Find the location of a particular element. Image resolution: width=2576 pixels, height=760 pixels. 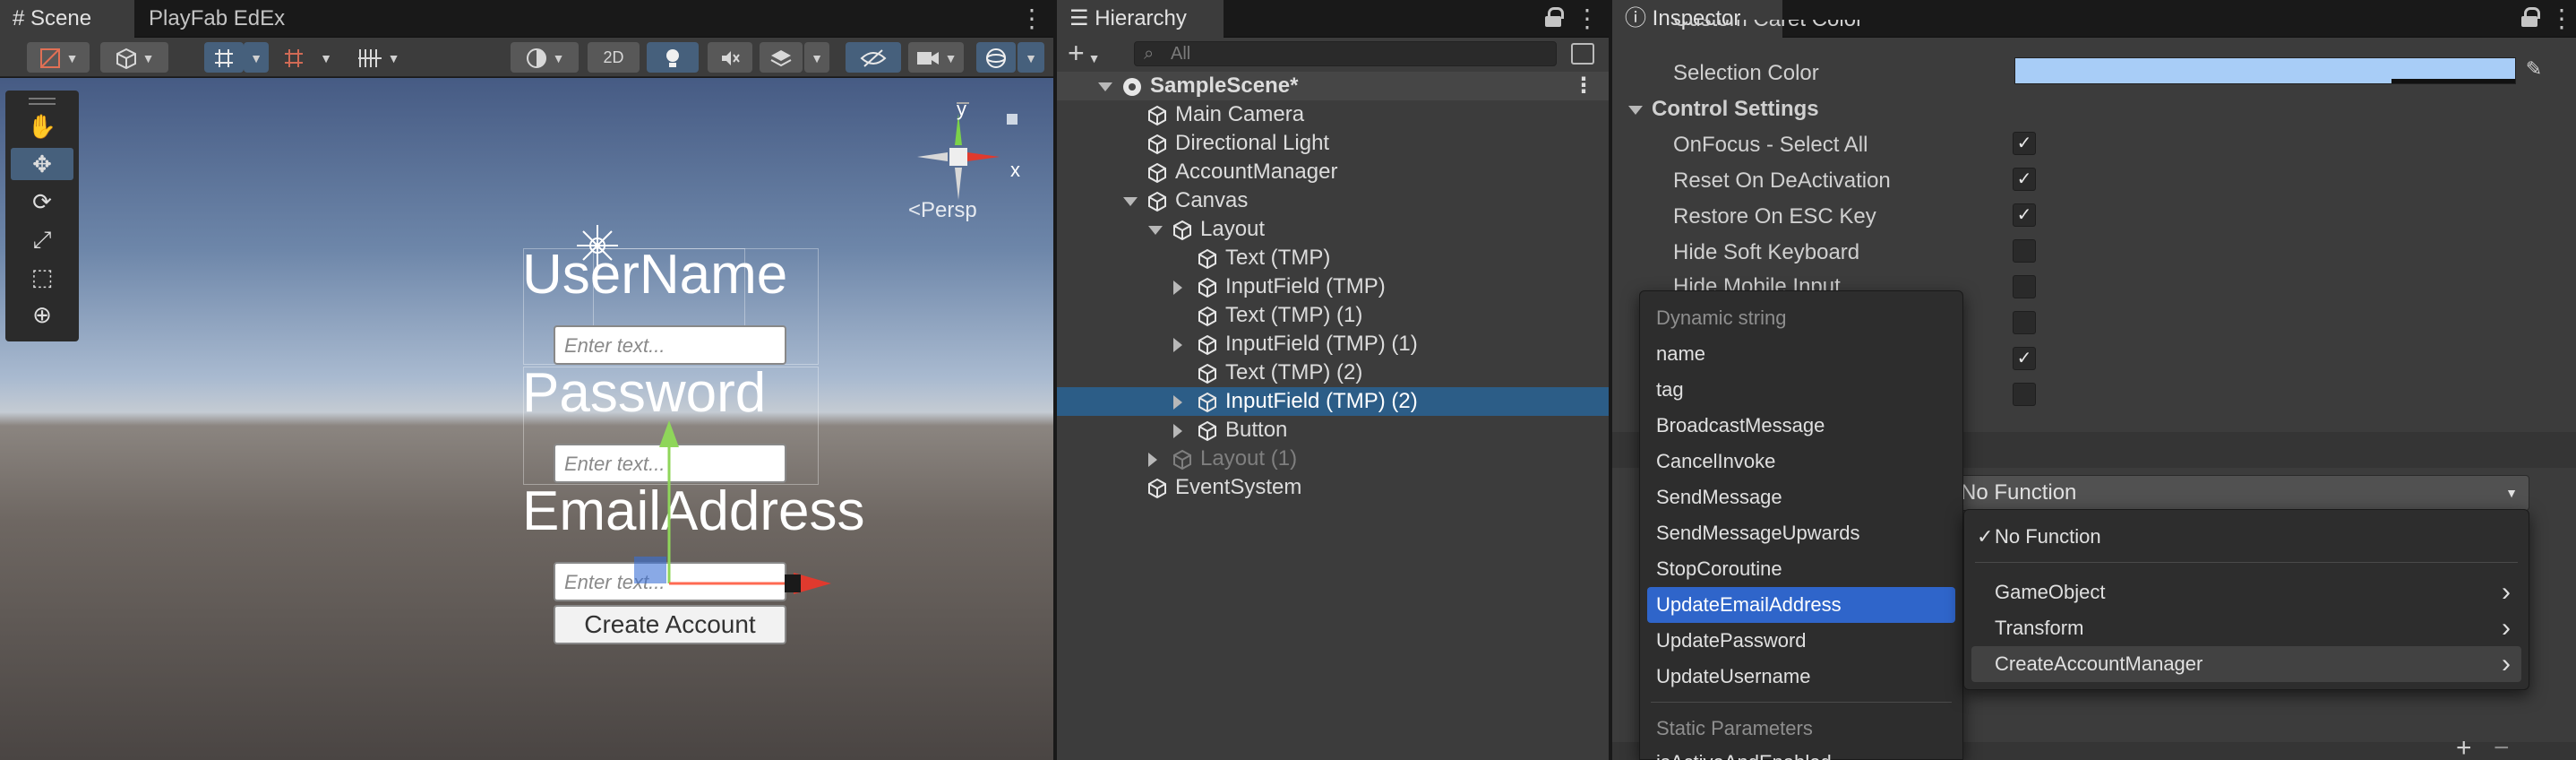

hierarchy-scene-row: SampleScene* ⋮ is located at coordinates (1333, 86).